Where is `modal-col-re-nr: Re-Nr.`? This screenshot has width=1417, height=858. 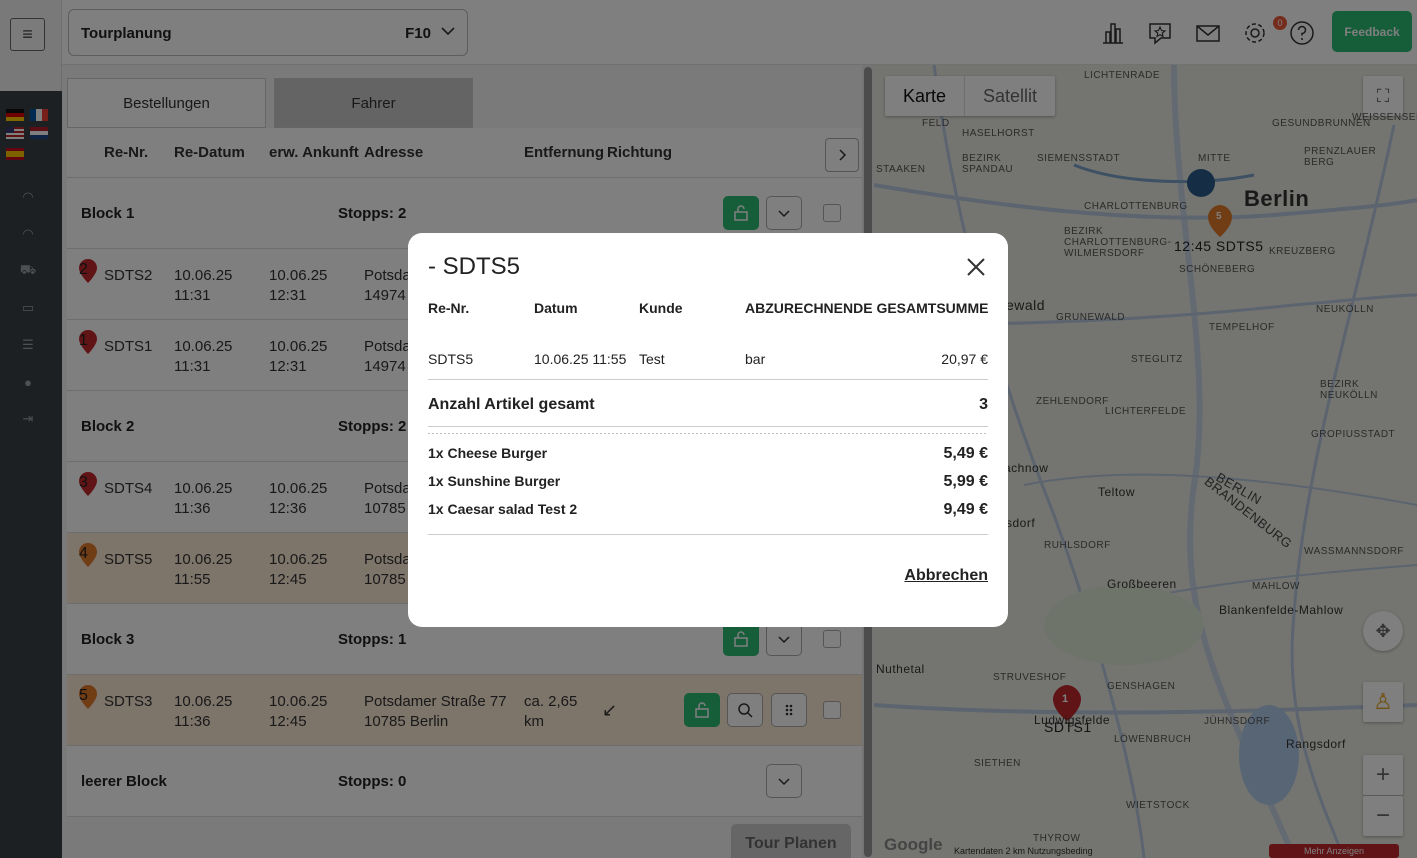 modal-col-re-nr: Re-Nr. is located at coordinates (449, 308).